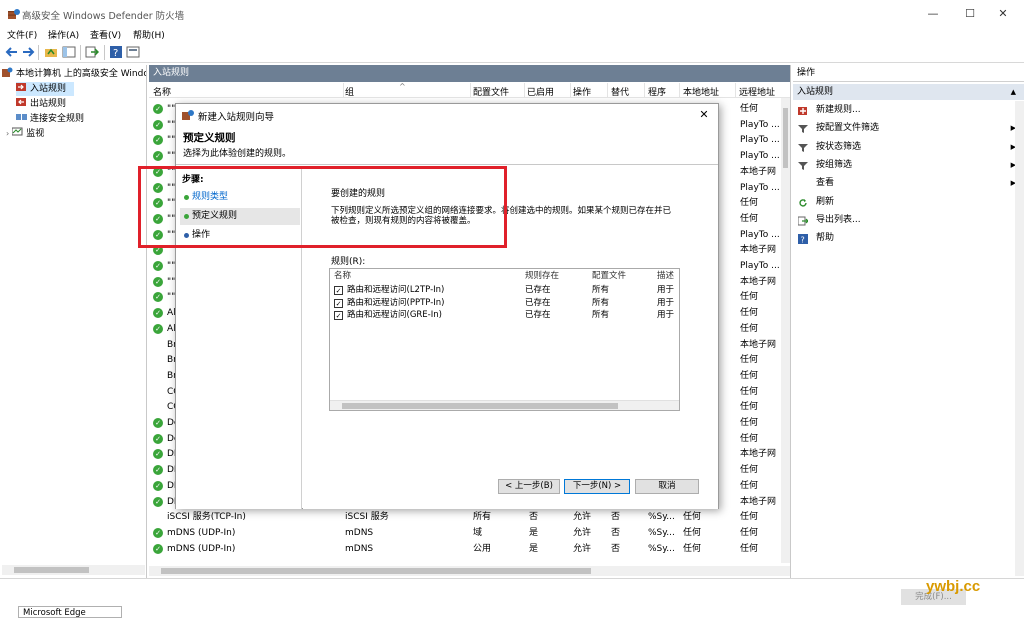  What do you see at coordinates (465, 549) in the screenshot?
I see `table-row: ✓ mDNS (UDP-In) mDNS 公用 是 允许 否 %Sy... 任何 任何` at bounding box center [465, 549].